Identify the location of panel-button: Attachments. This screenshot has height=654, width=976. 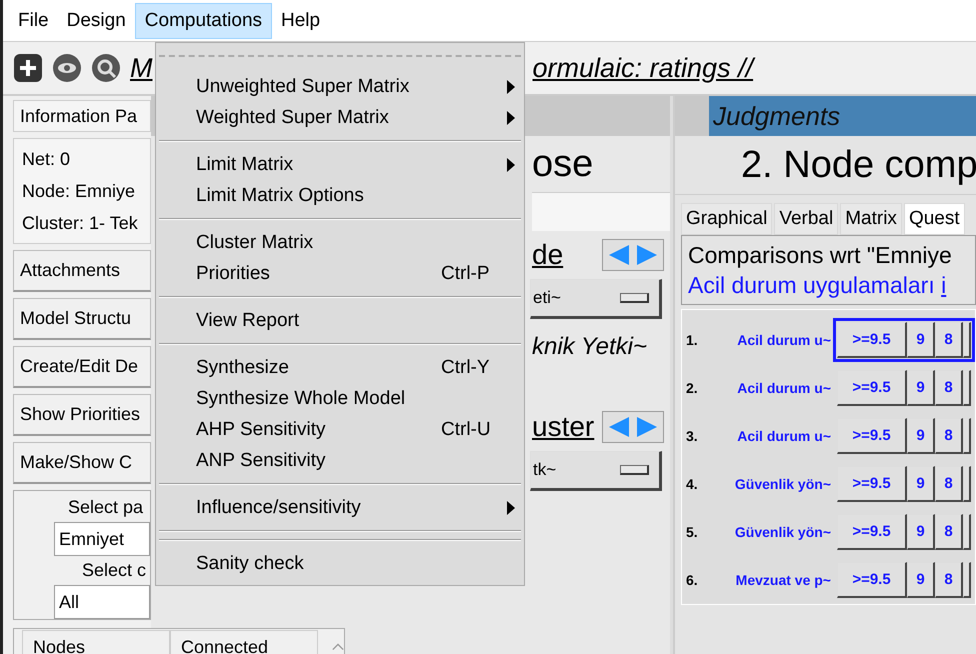
(82, 271).